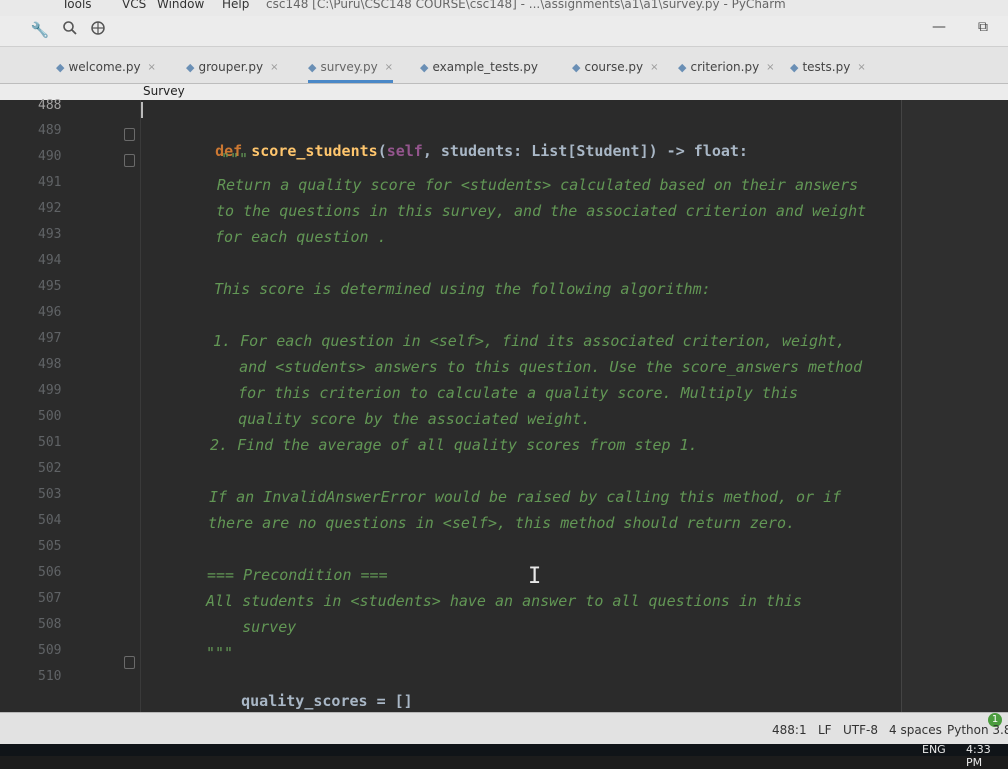 This screenshot has width=1008, height=769. Describe the element at coordinates (235, 5) in the screenshot. I see `menu-help: Help` at that location.